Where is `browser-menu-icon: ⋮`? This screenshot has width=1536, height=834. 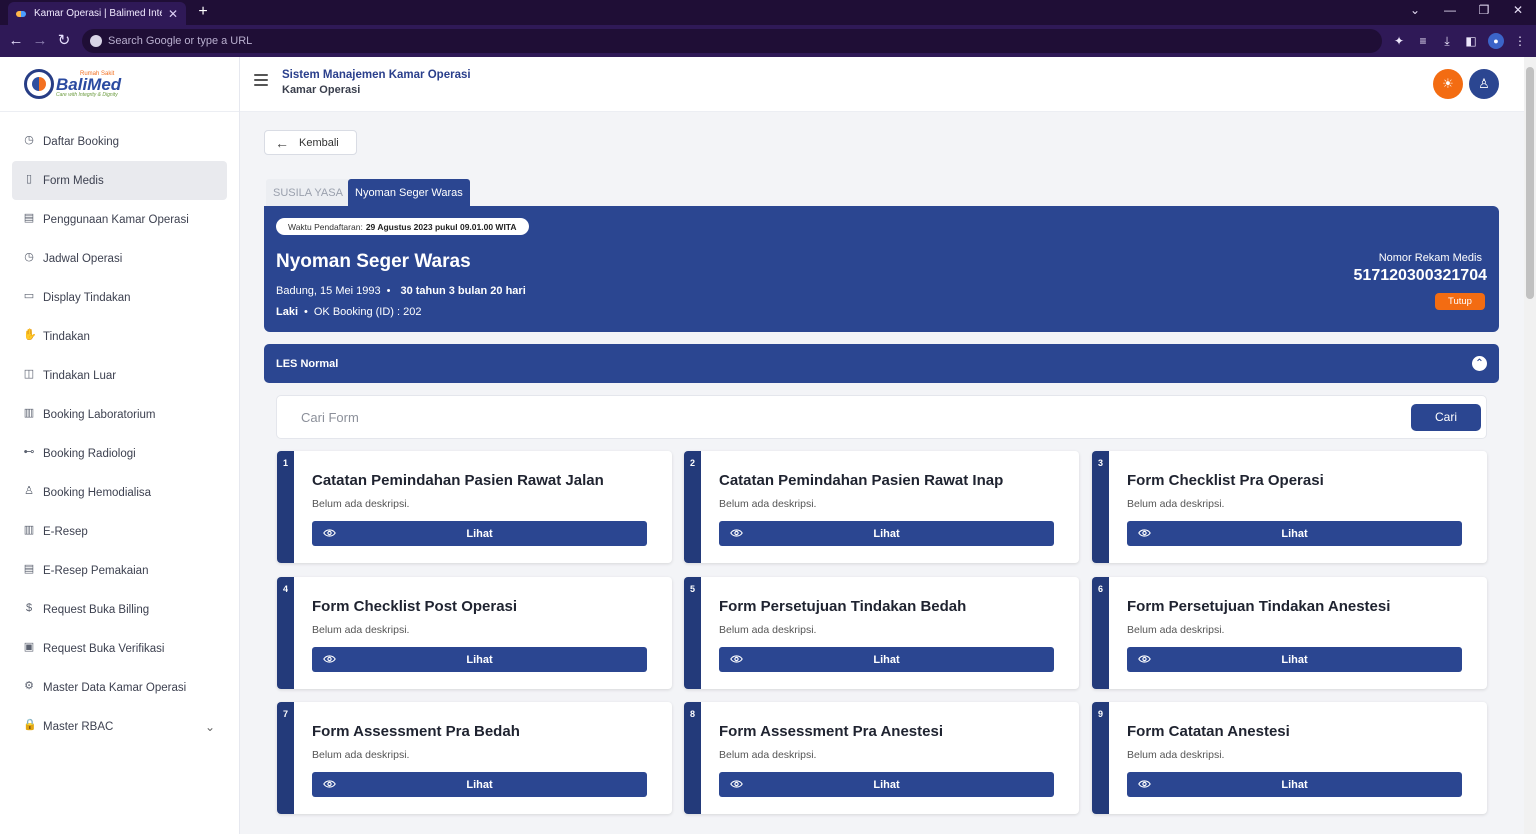
browser-menu-icon: ⋮ is located at coordinates (1520, 41).